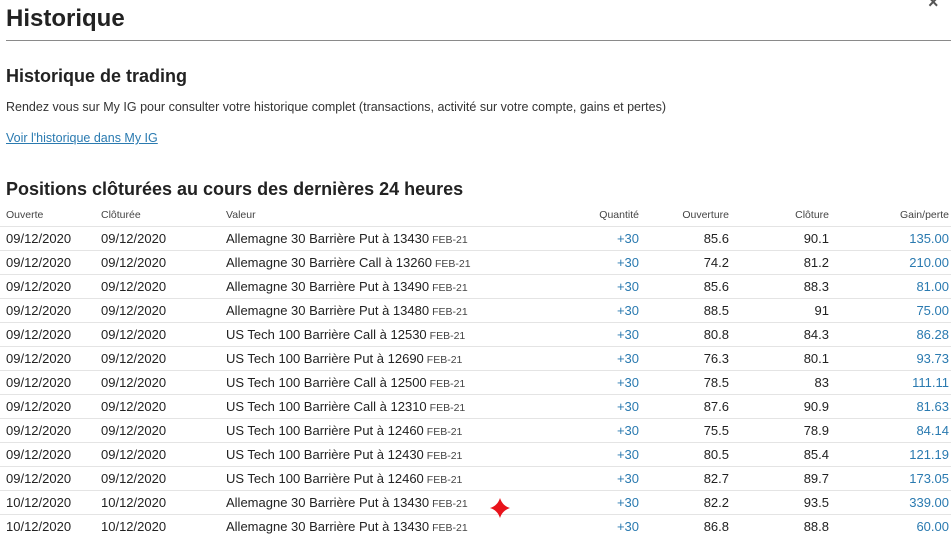 This screenshot has width=951, height=543. I want to click on market-name: Allemagne 30 Barrière Put à 13480, so click(327, 310).